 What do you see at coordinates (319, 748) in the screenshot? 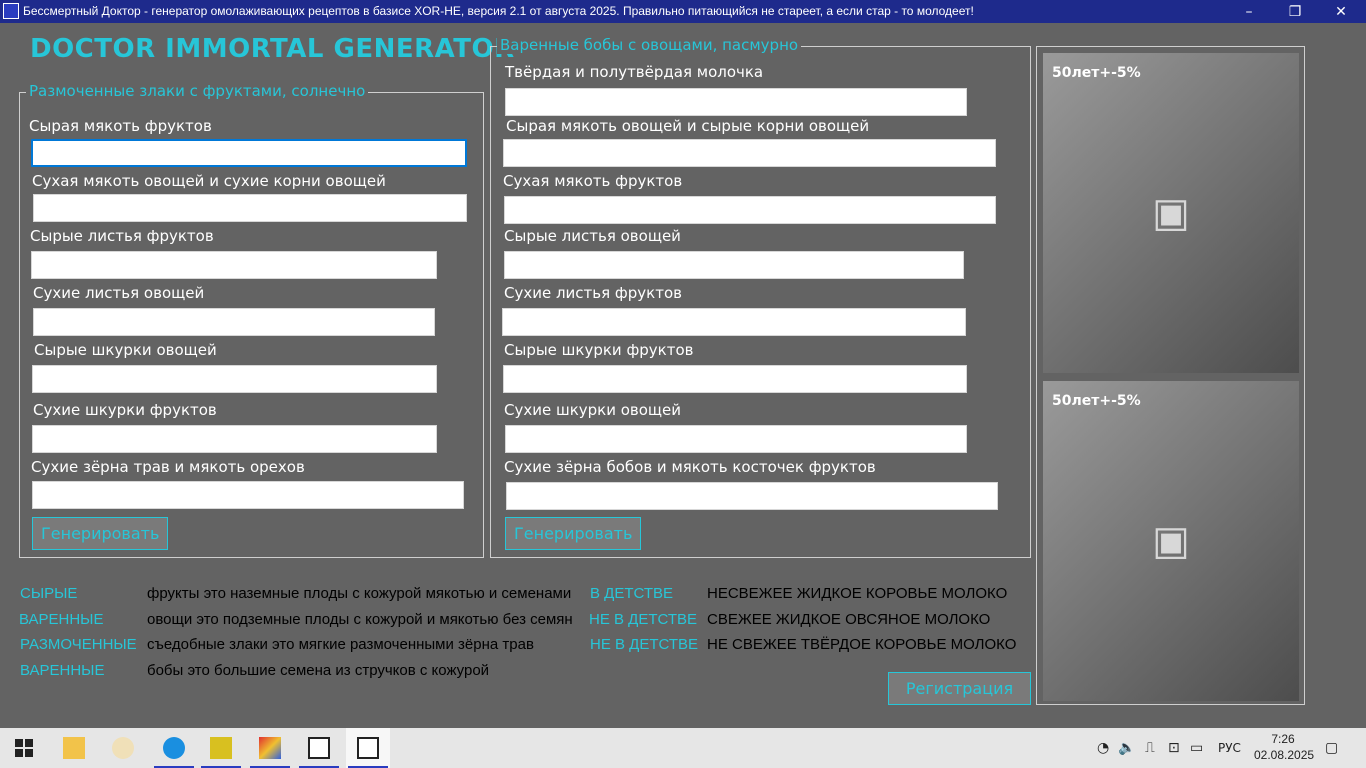
I see `app-window-icon` at bounding box center [319, 748].